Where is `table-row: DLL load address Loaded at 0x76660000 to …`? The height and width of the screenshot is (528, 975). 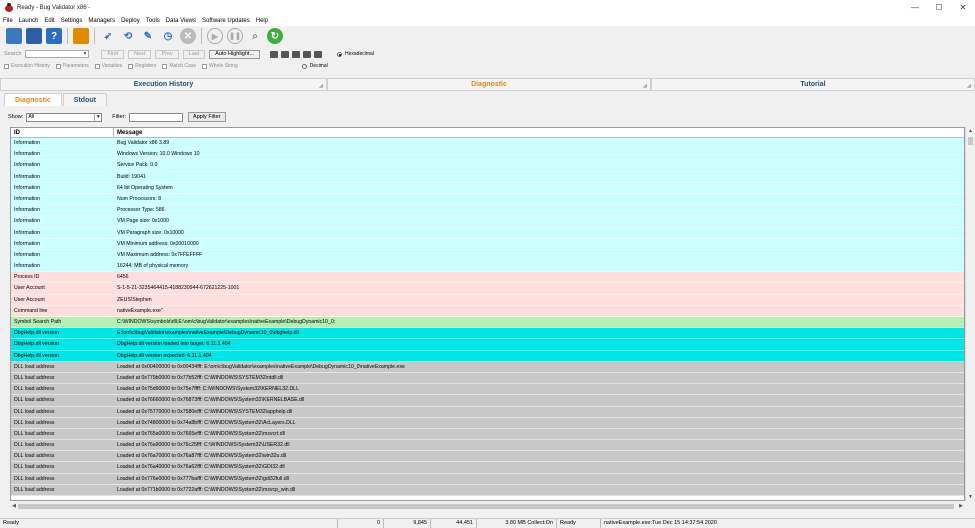
table-row: DLL load address Loaded at 0x76660000 to … is located at coordinates (487, 401).